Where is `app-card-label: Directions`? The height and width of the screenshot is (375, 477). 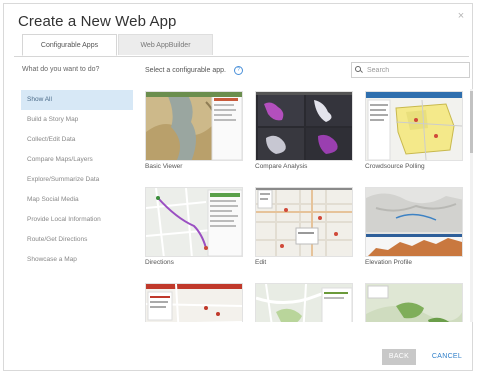
app-card-label: Directions is located at coordinates (159, 262).